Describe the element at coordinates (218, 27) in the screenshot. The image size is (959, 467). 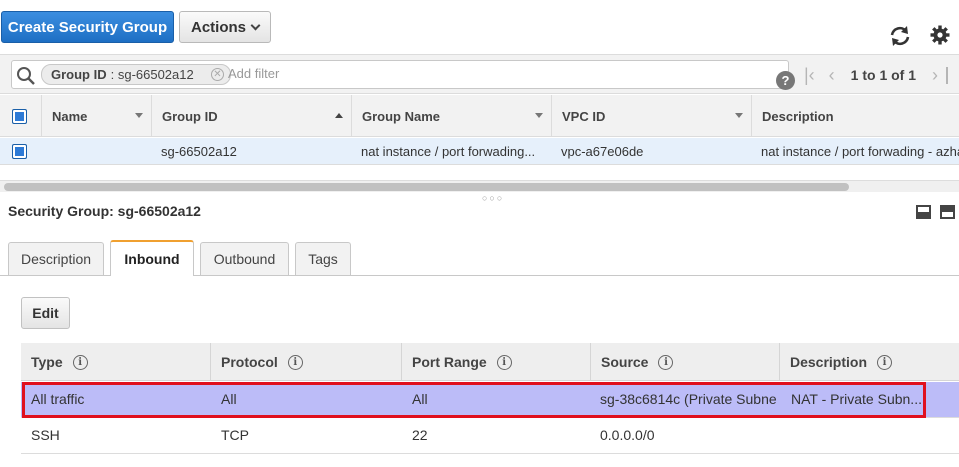
I see `actions-label: Actions` at that location.